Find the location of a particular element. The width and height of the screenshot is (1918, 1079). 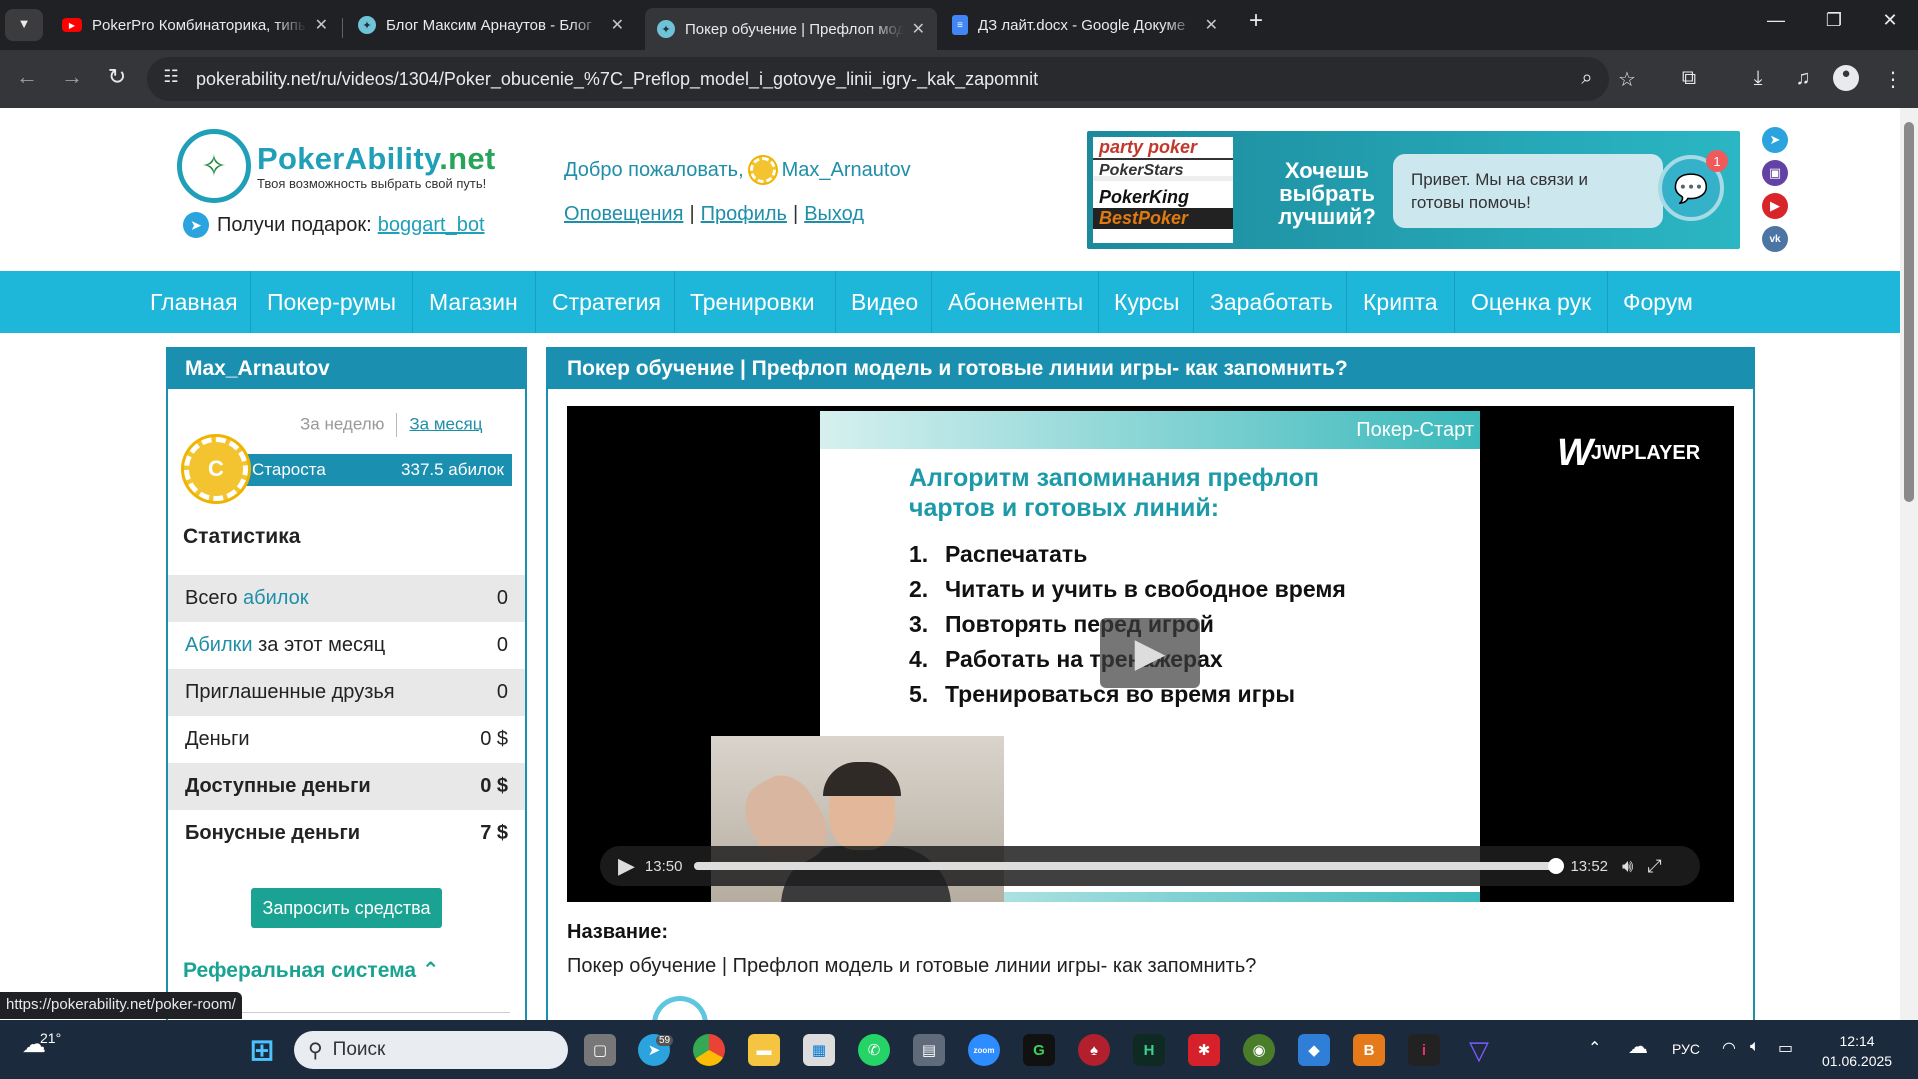

download-icon: ⤓ is located at coordinates (1758, 78).